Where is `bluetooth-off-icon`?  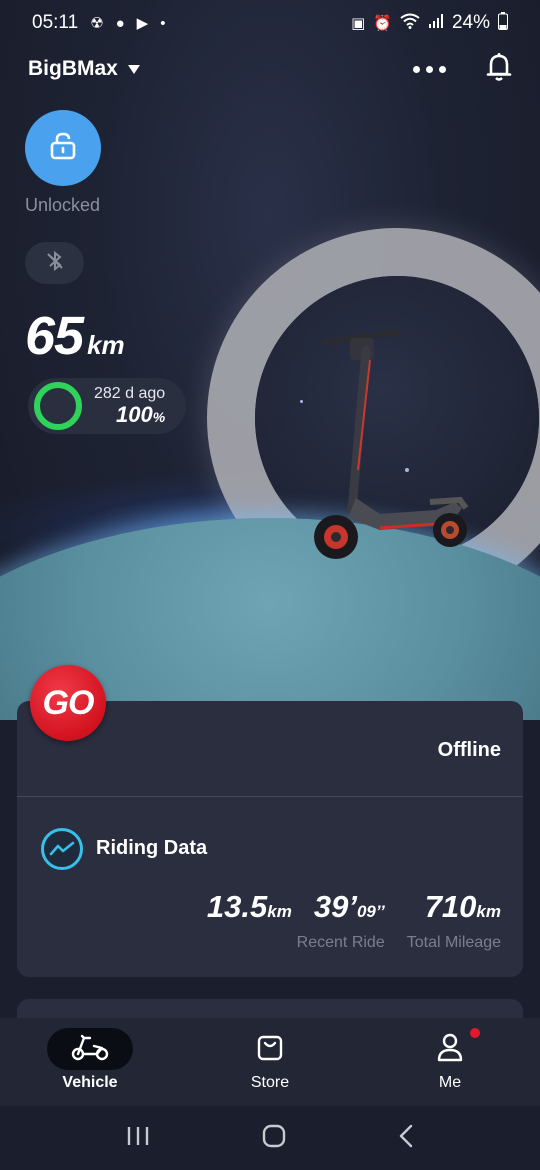
bluetooth-off-icon is located at coordinates (55, 263).